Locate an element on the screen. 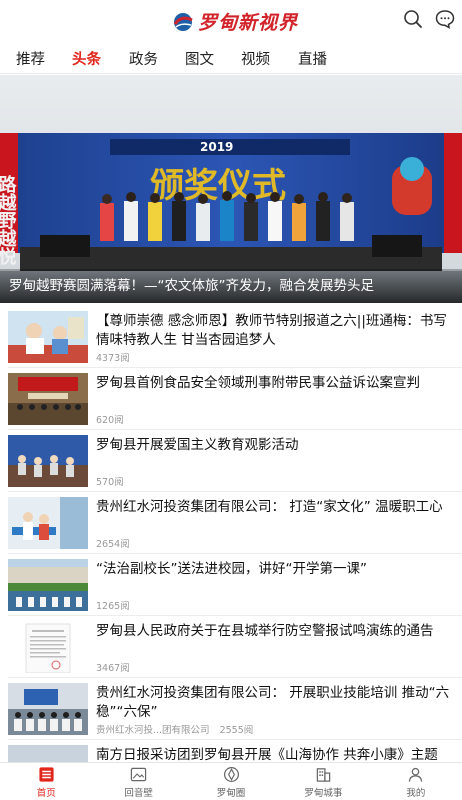 This screenshot has height=800, width=462. news-meta: 570阅 is located at coordinates (110, 481).